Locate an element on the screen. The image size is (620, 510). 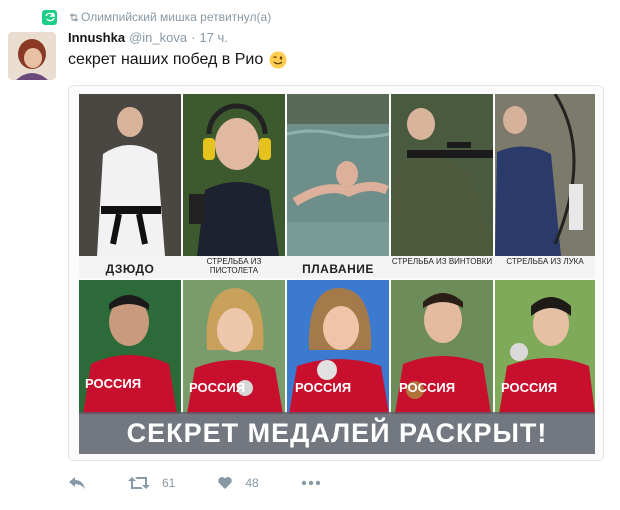
more-button is located at coordinates (311, 483).